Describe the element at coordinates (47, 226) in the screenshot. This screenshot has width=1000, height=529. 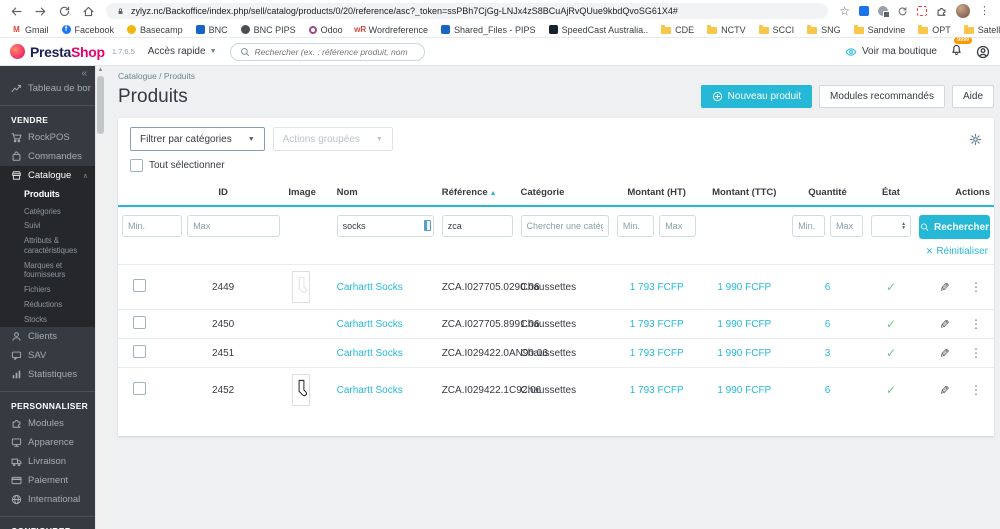
I see `sidebar-subitem-suivi: Suivi` at that location.